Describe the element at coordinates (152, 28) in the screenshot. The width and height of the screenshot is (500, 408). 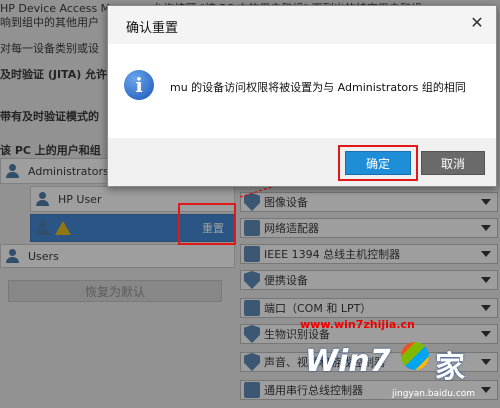
I see `dialog-title: 确认重置` at that location.